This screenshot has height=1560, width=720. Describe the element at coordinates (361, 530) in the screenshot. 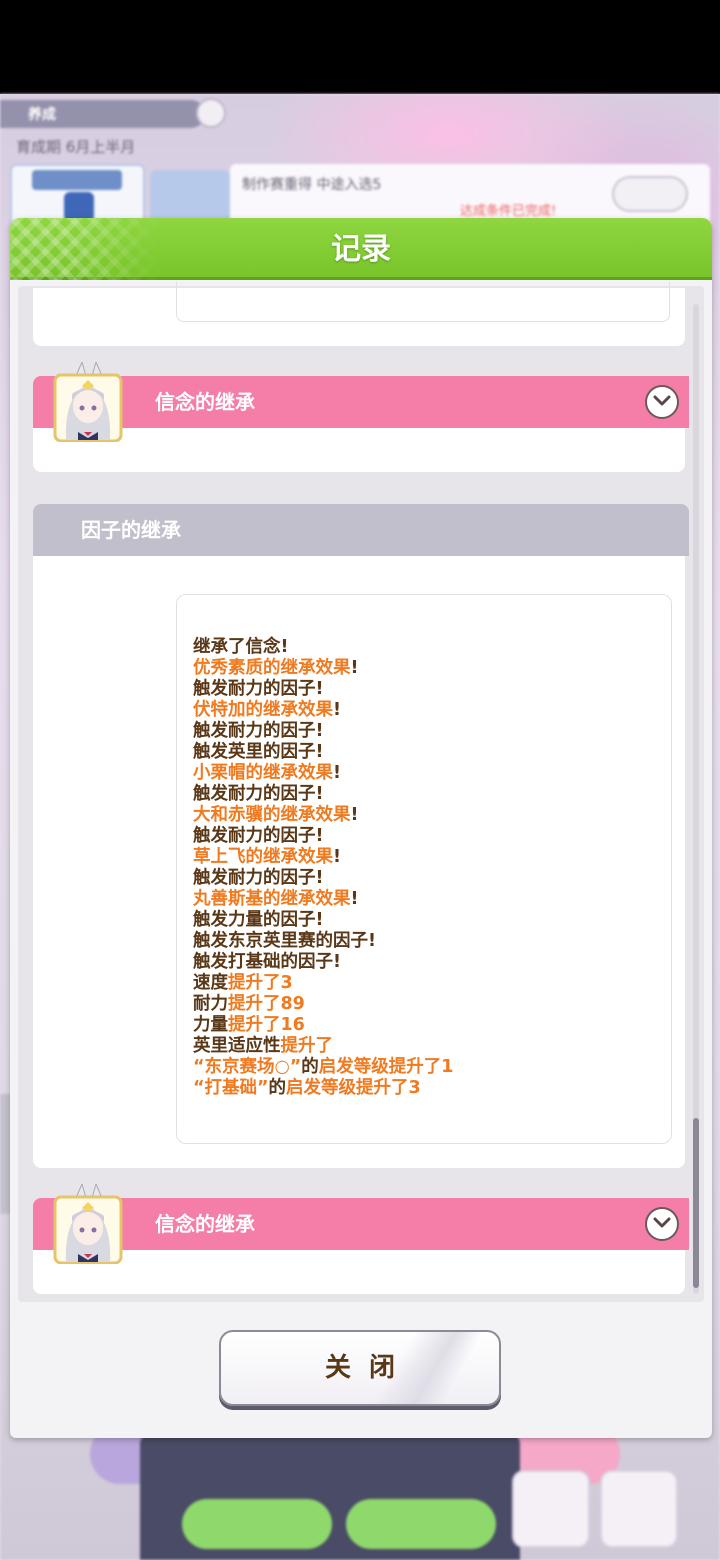

I see `factor-header: 因子的继承` at that location.